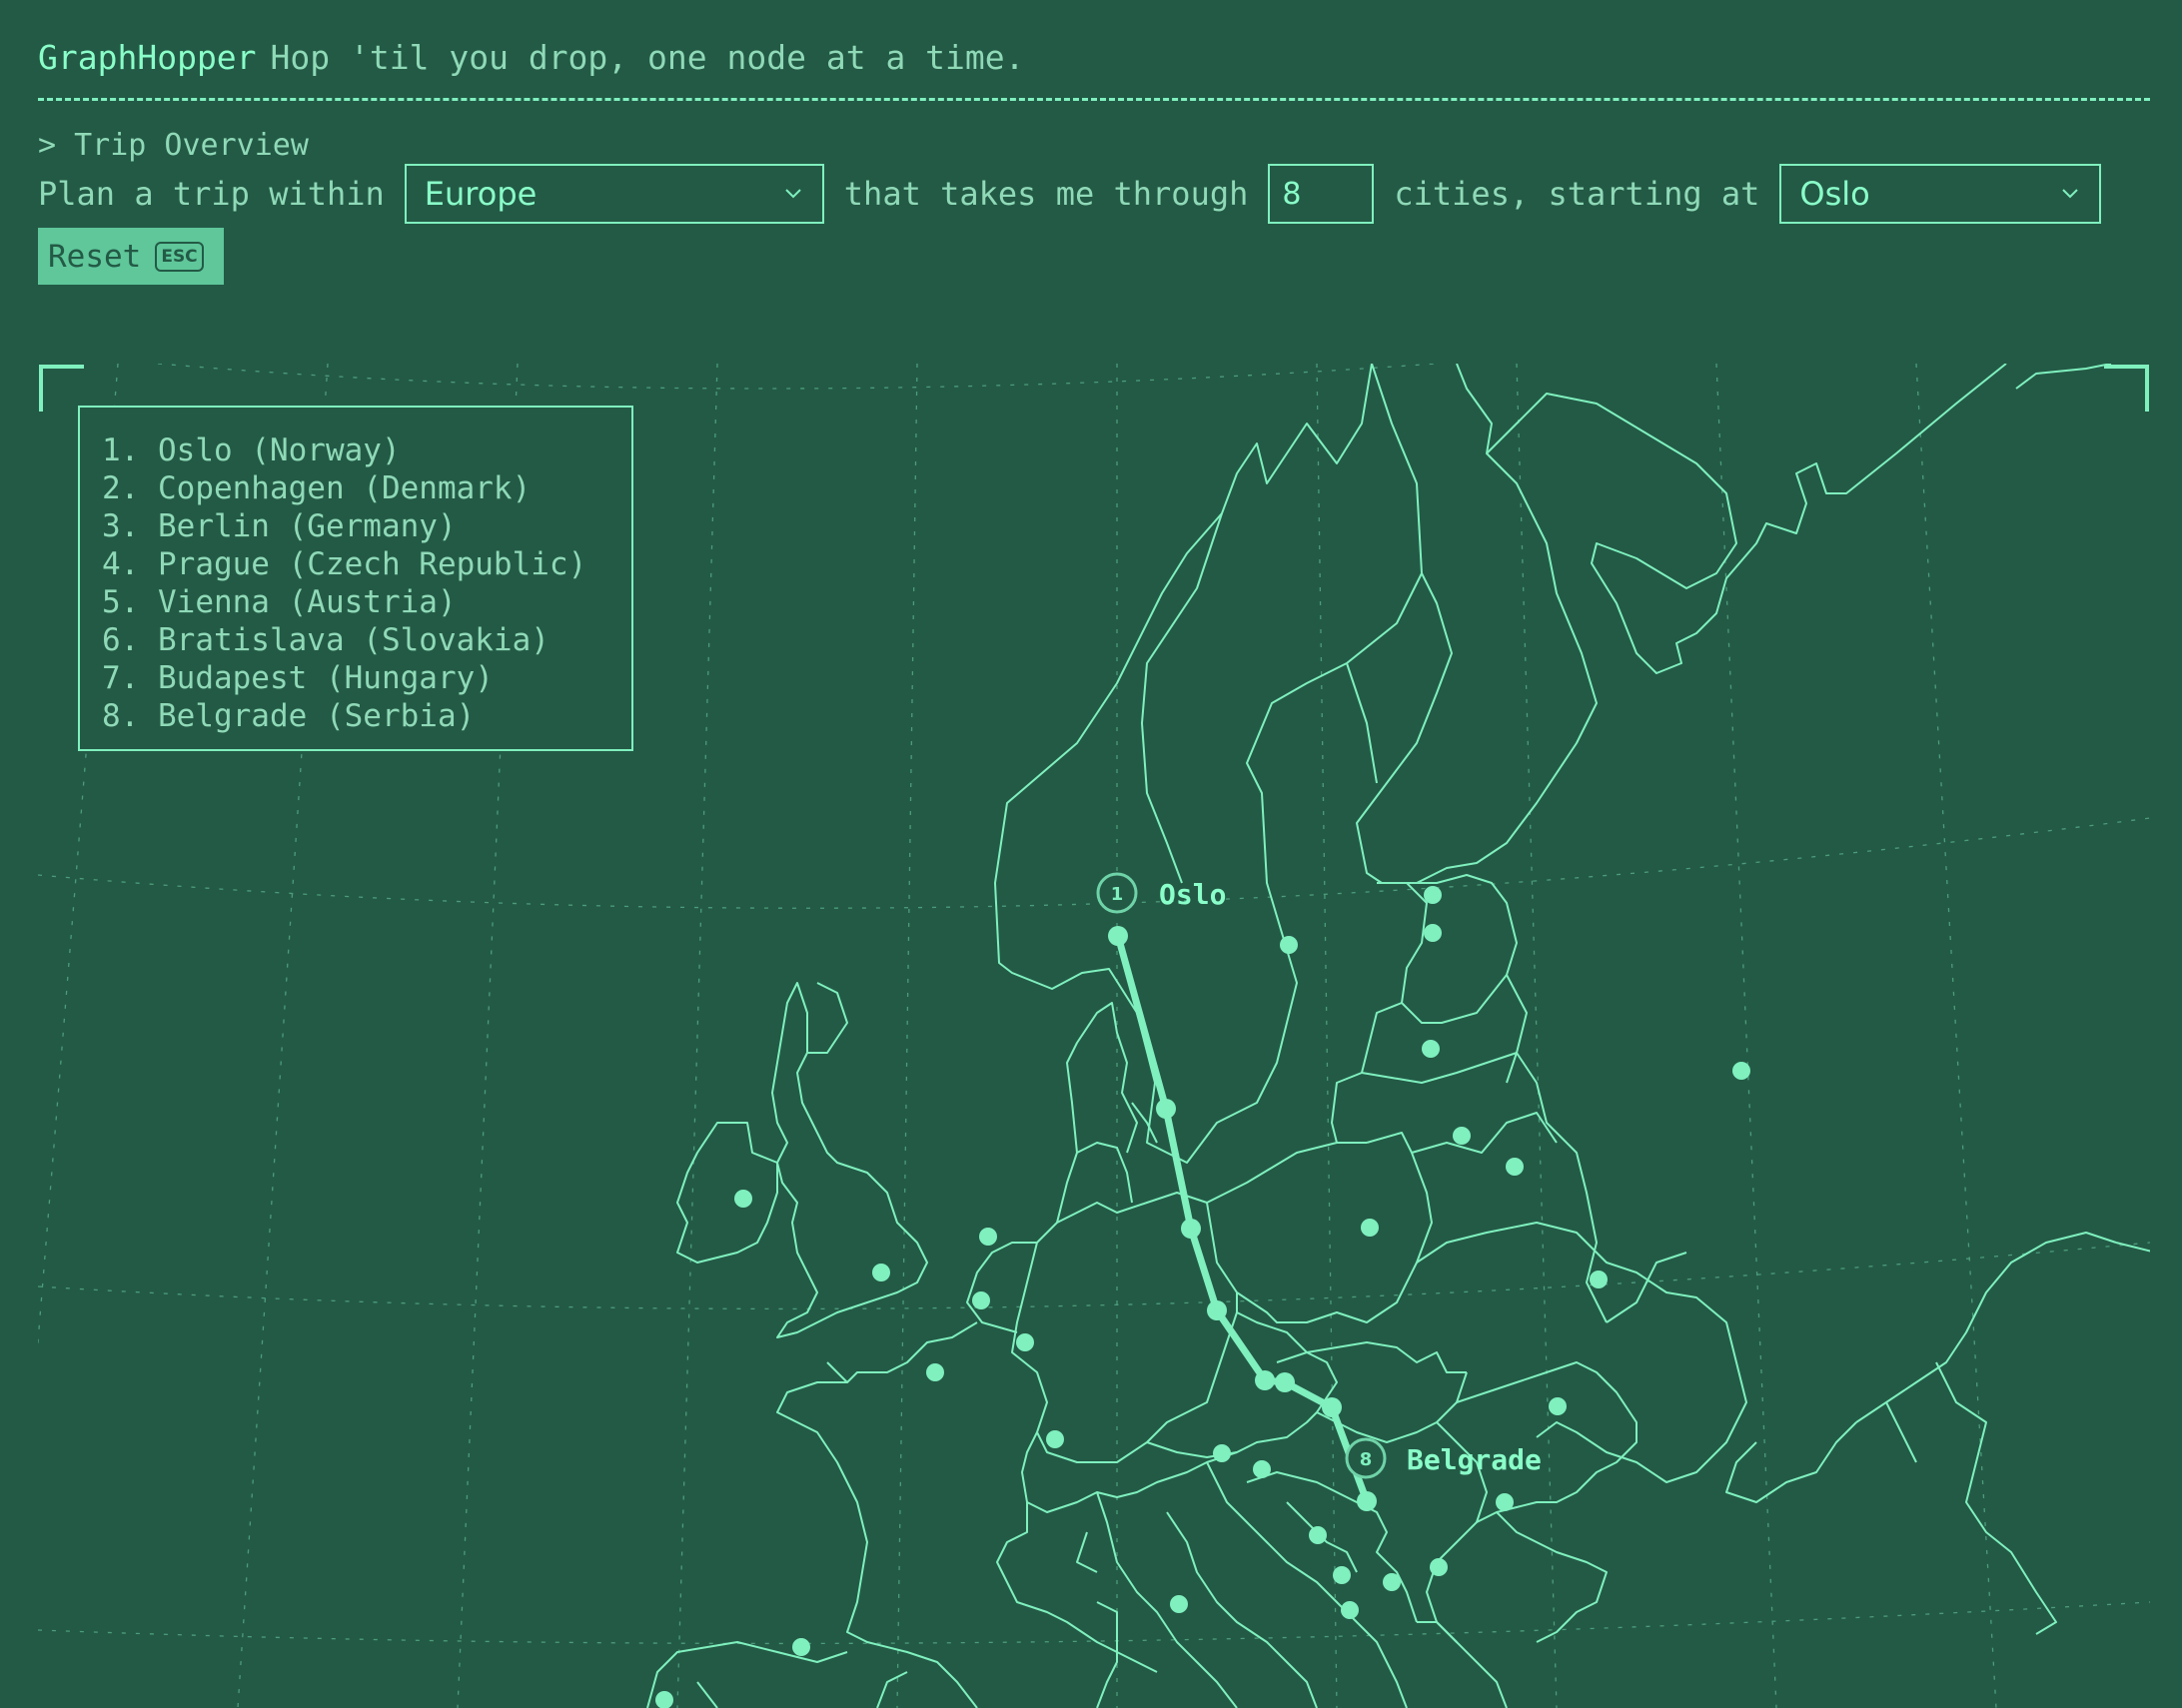 The height and width of the screenshot is (1708, 2182). I want to click on list-item: 1. Oslo (Norway), so click(252, 450).